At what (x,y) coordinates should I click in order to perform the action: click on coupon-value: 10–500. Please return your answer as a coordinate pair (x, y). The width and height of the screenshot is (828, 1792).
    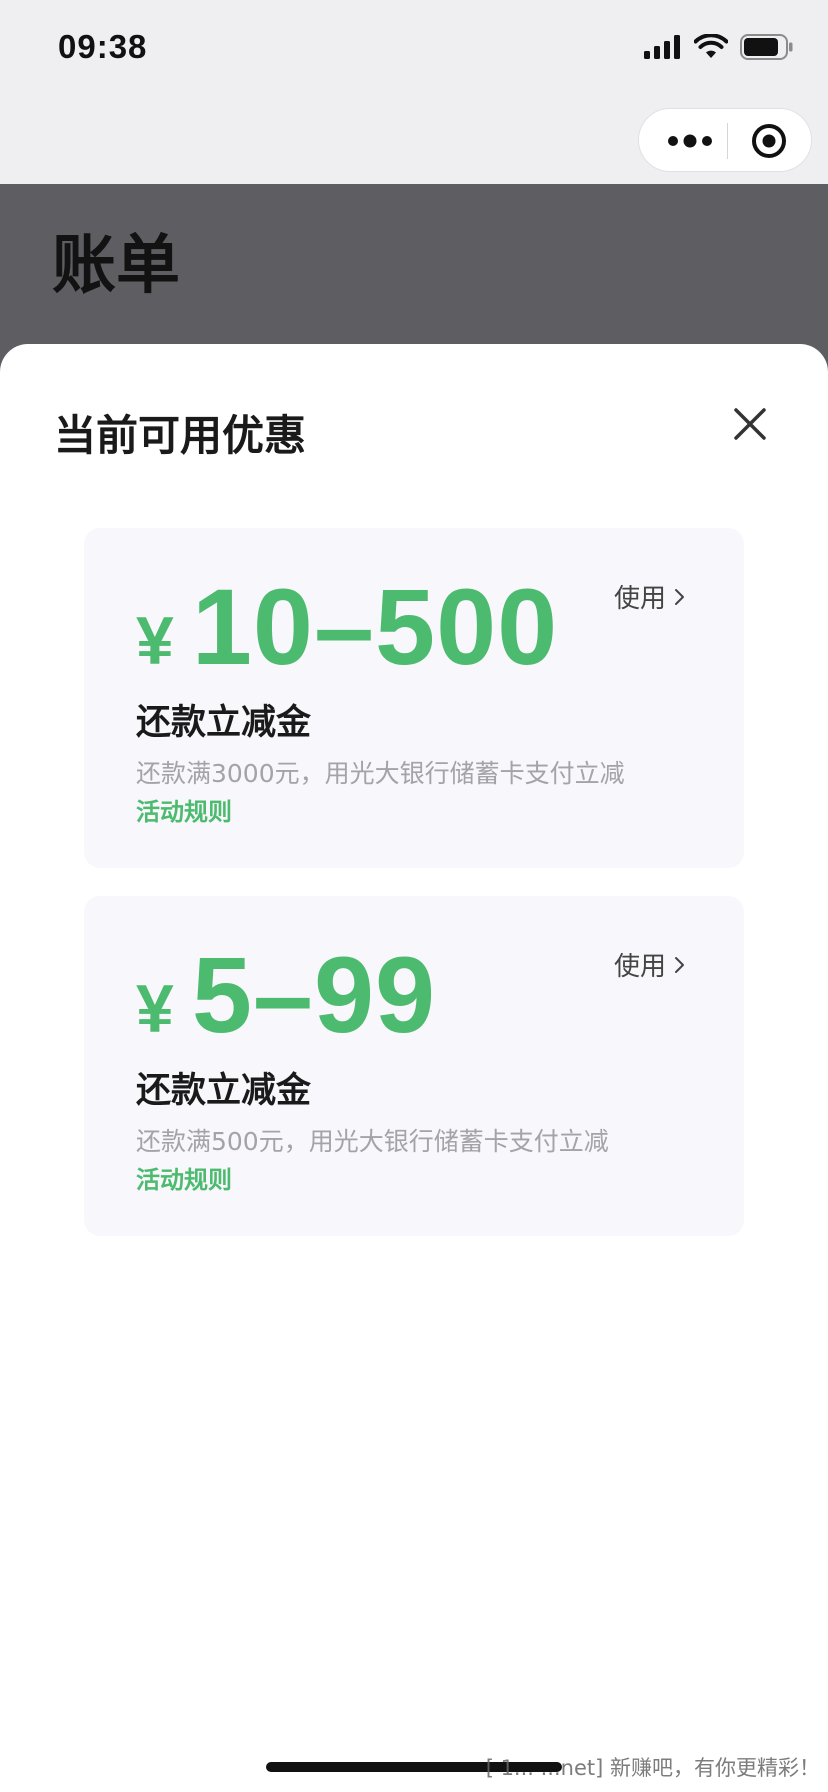
    Looking at the image, I should click on (375, 626).